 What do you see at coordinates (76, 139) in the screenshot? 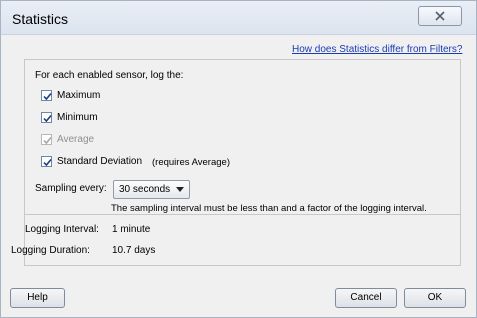
I see `average-label: Average` at bounding box center [76, 139].